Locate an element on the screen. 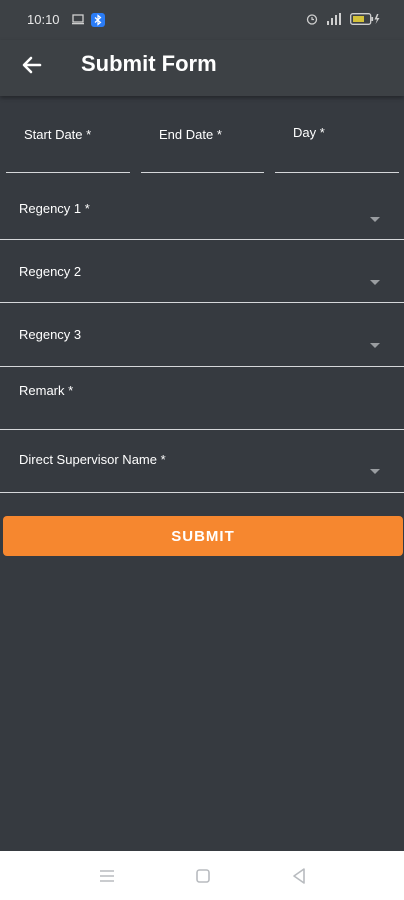  supervisor-dropdown: Direct Supervisor Name * is located at coordinates (202, 464).